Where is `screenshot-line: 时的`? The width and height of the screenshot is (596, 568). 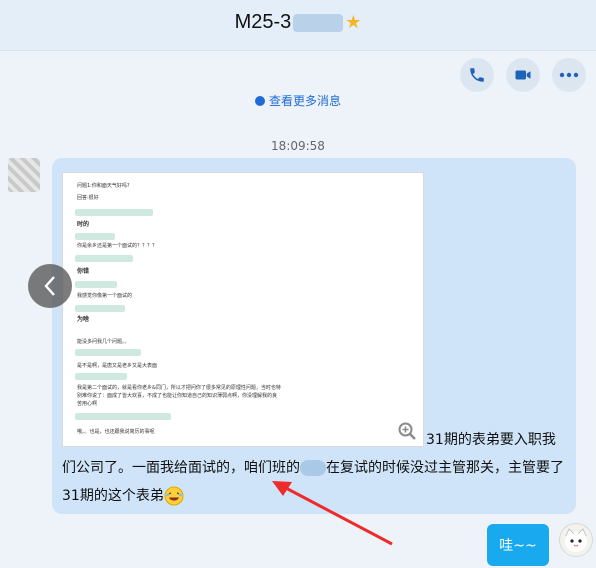
screenshot-line: 时的 is located at coordinates (83, 224).